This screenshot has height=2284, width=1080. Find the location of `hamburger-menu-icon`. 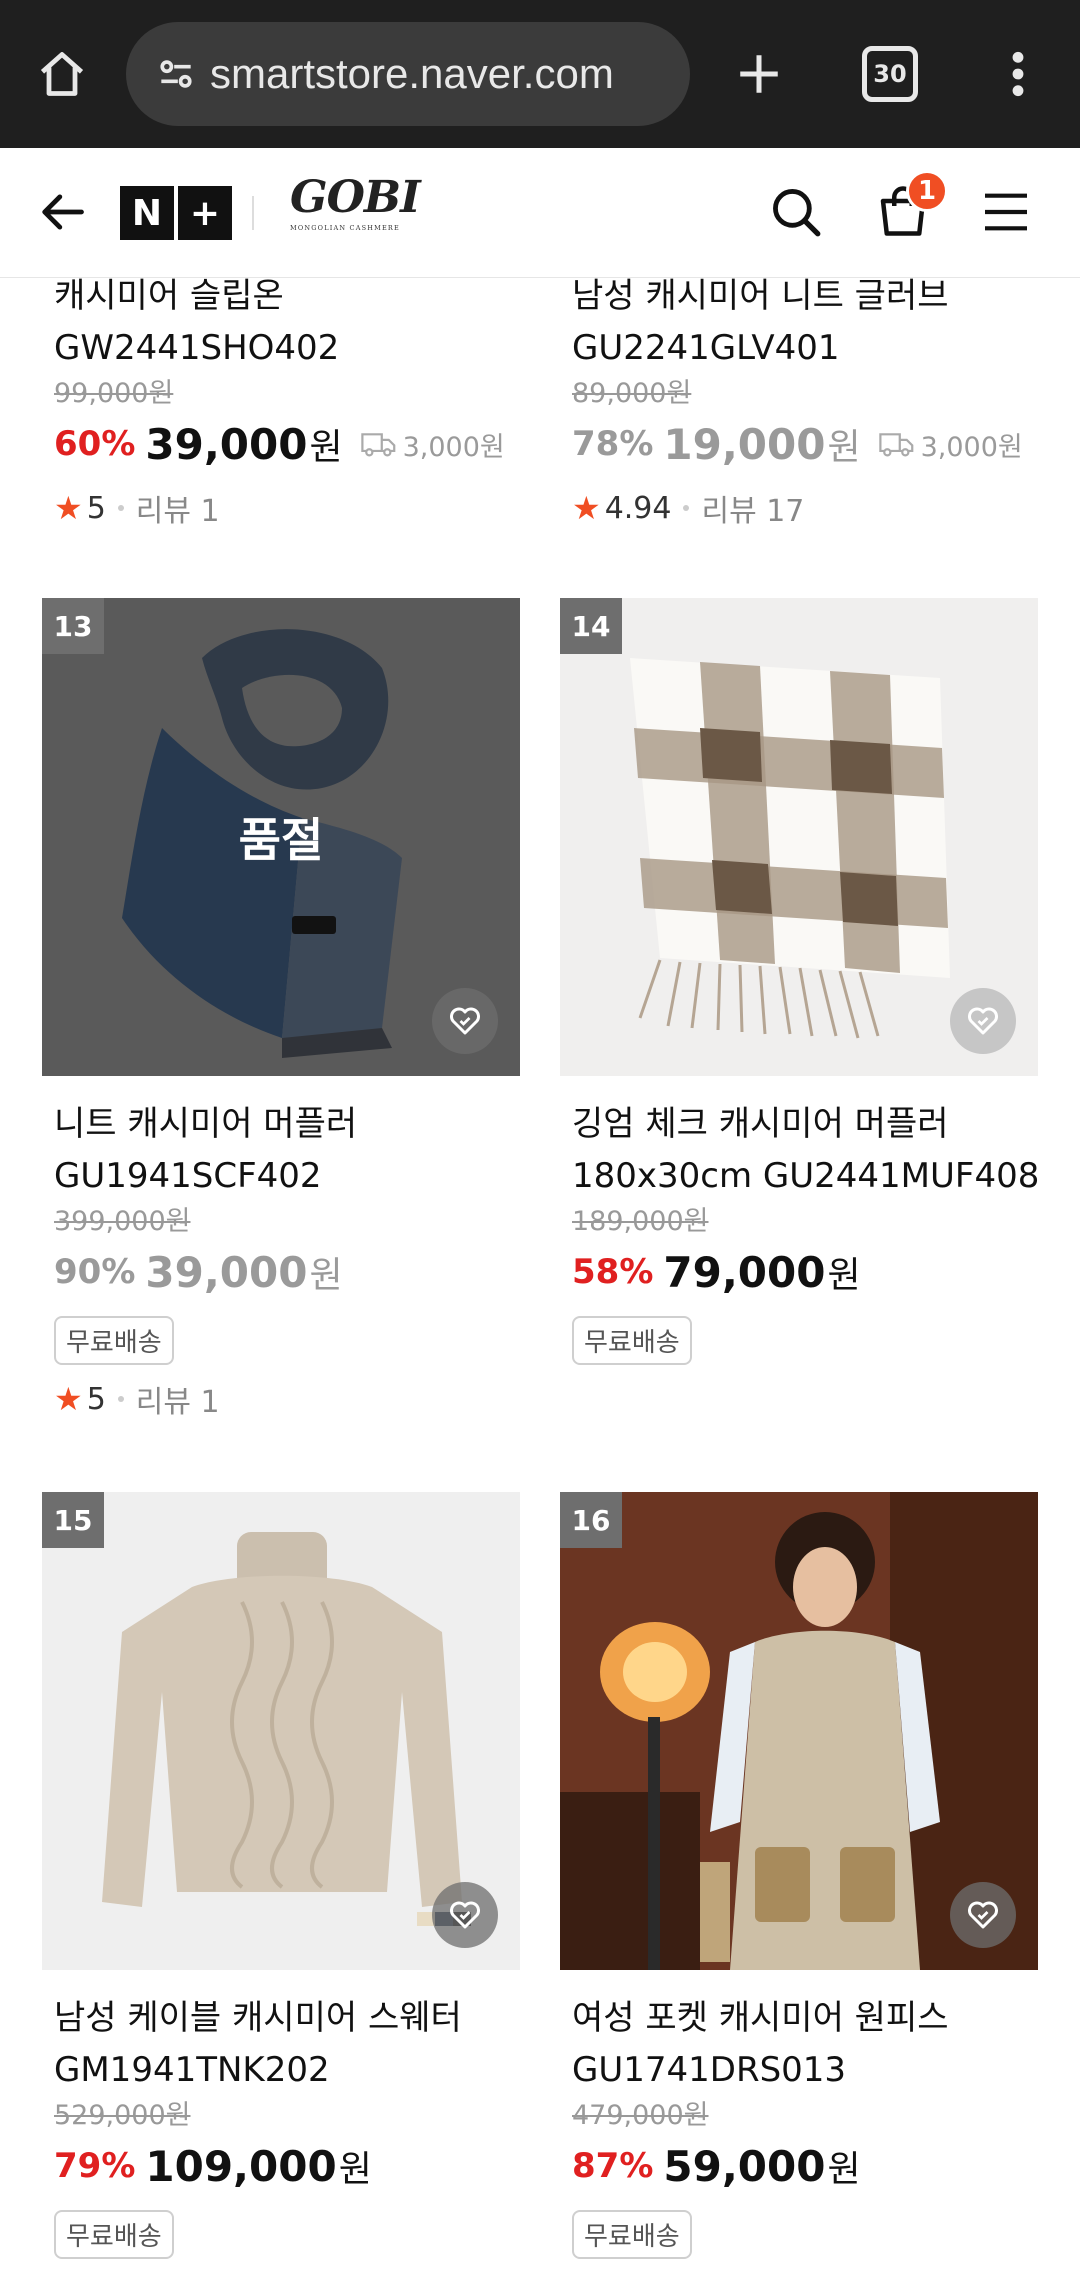

hamburger-menu-icon is located at coordinates (1006, 212).